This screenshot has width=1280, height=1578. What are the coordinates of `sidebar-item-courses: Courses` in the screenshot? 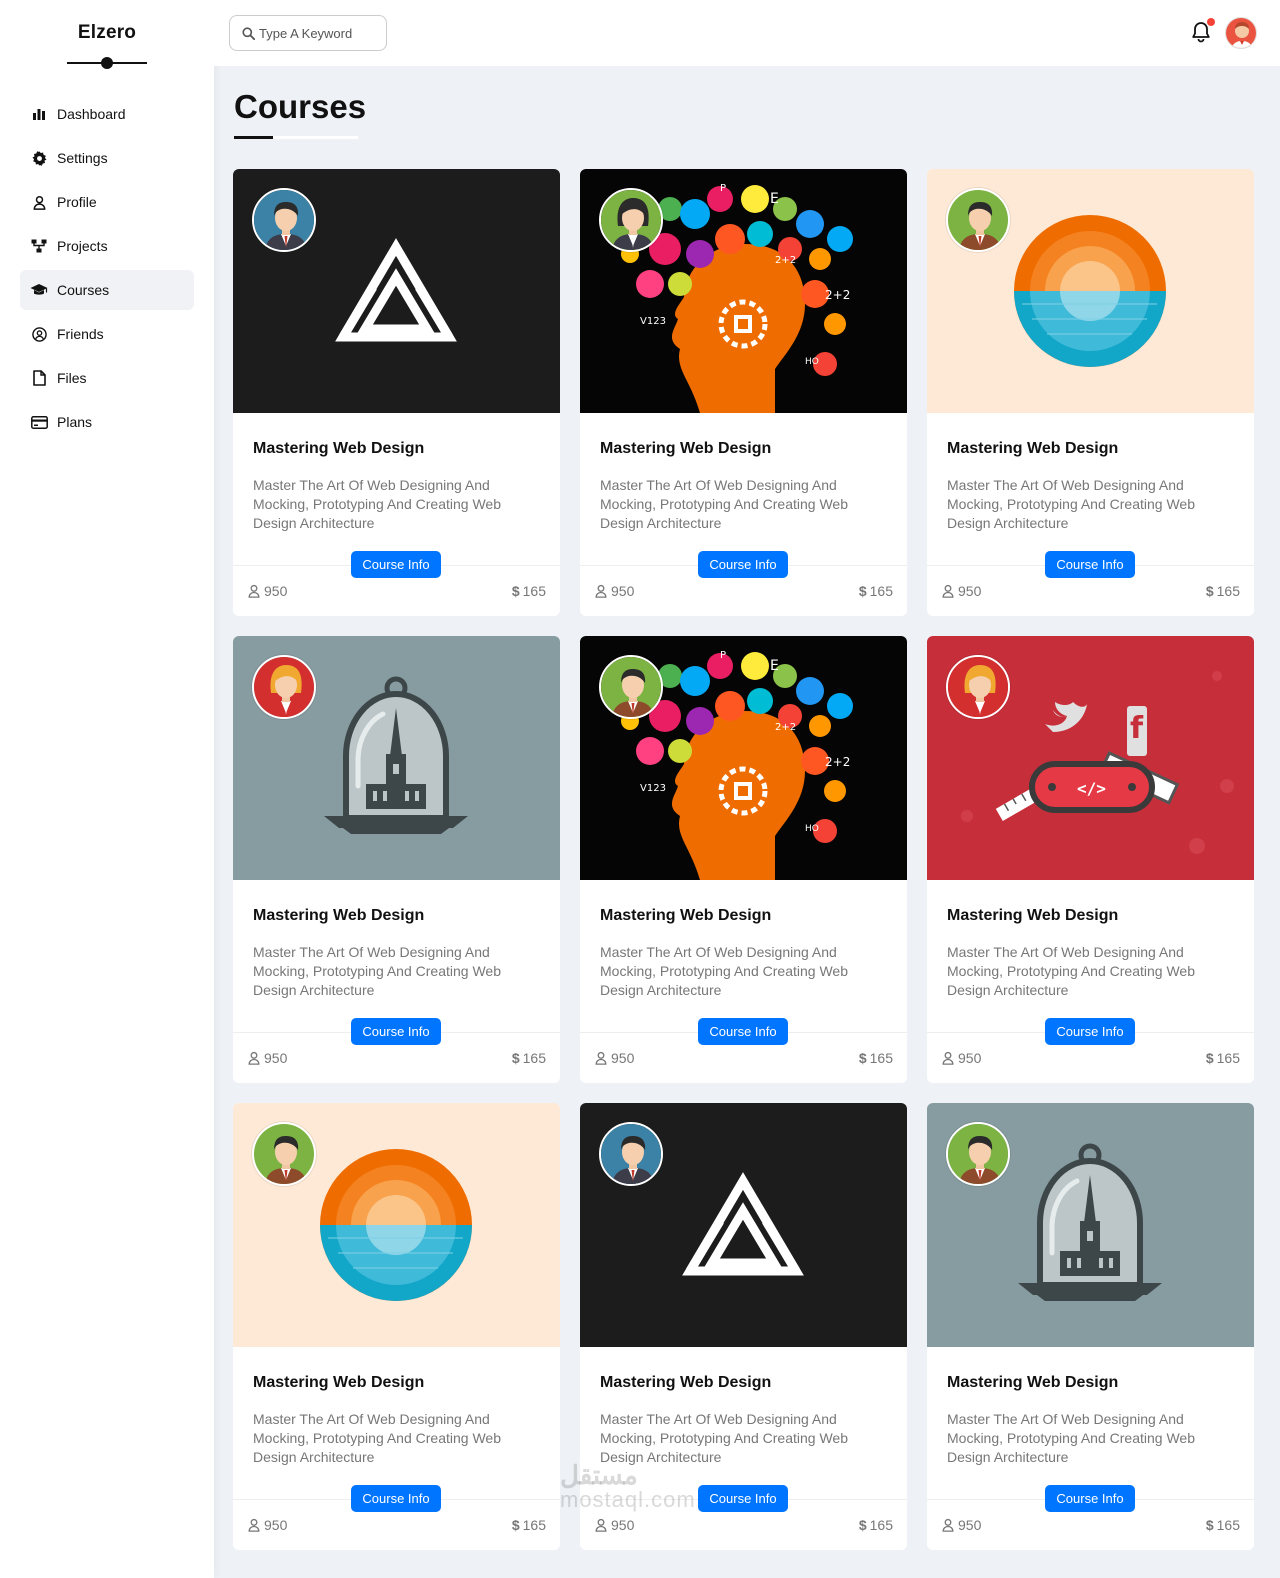 It's located at (107, 290).